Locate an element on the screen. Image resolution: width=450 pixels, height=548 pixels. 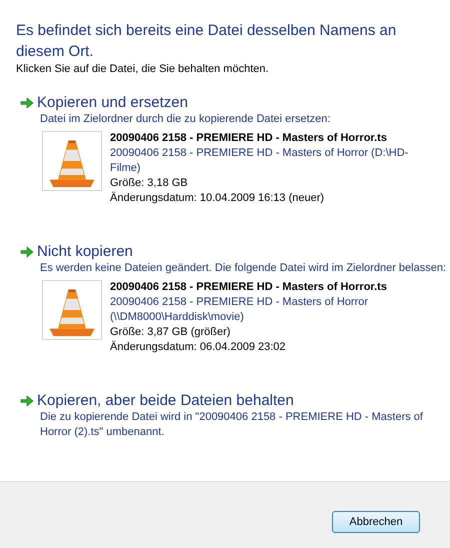
file-size: Größe: 3,87 GB (größer) is located at coordinates (171, 332).